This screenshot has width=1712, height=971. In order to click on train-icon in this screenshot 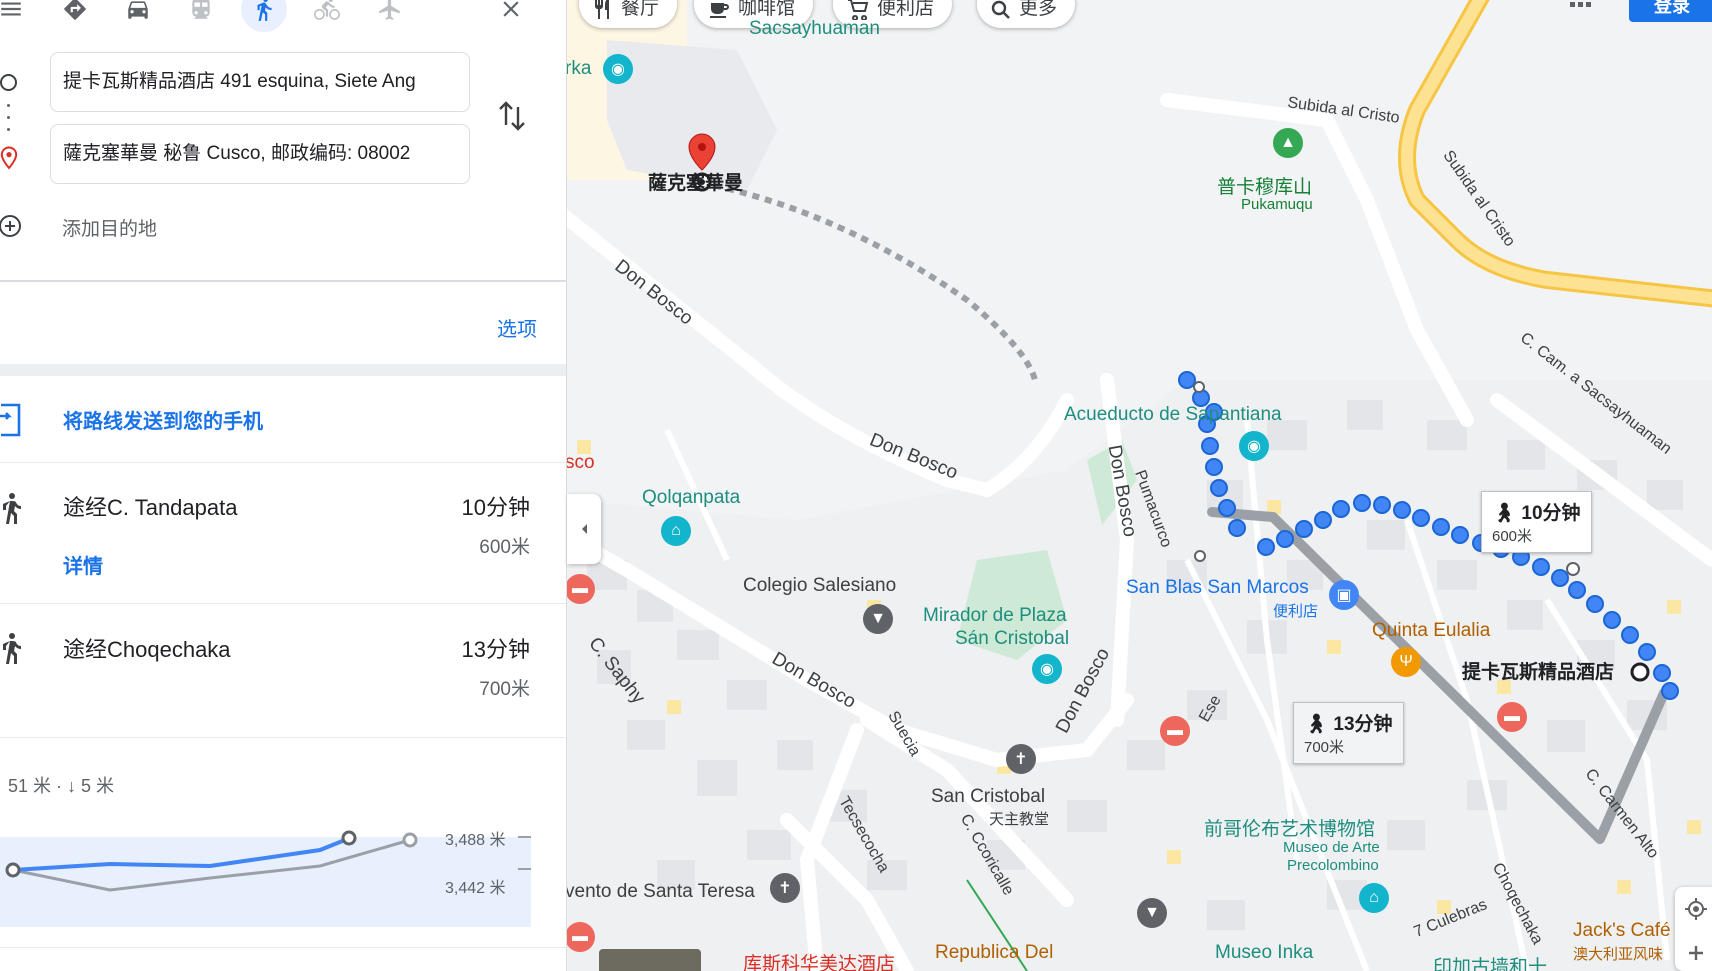, I will do `click(201, 16)`.